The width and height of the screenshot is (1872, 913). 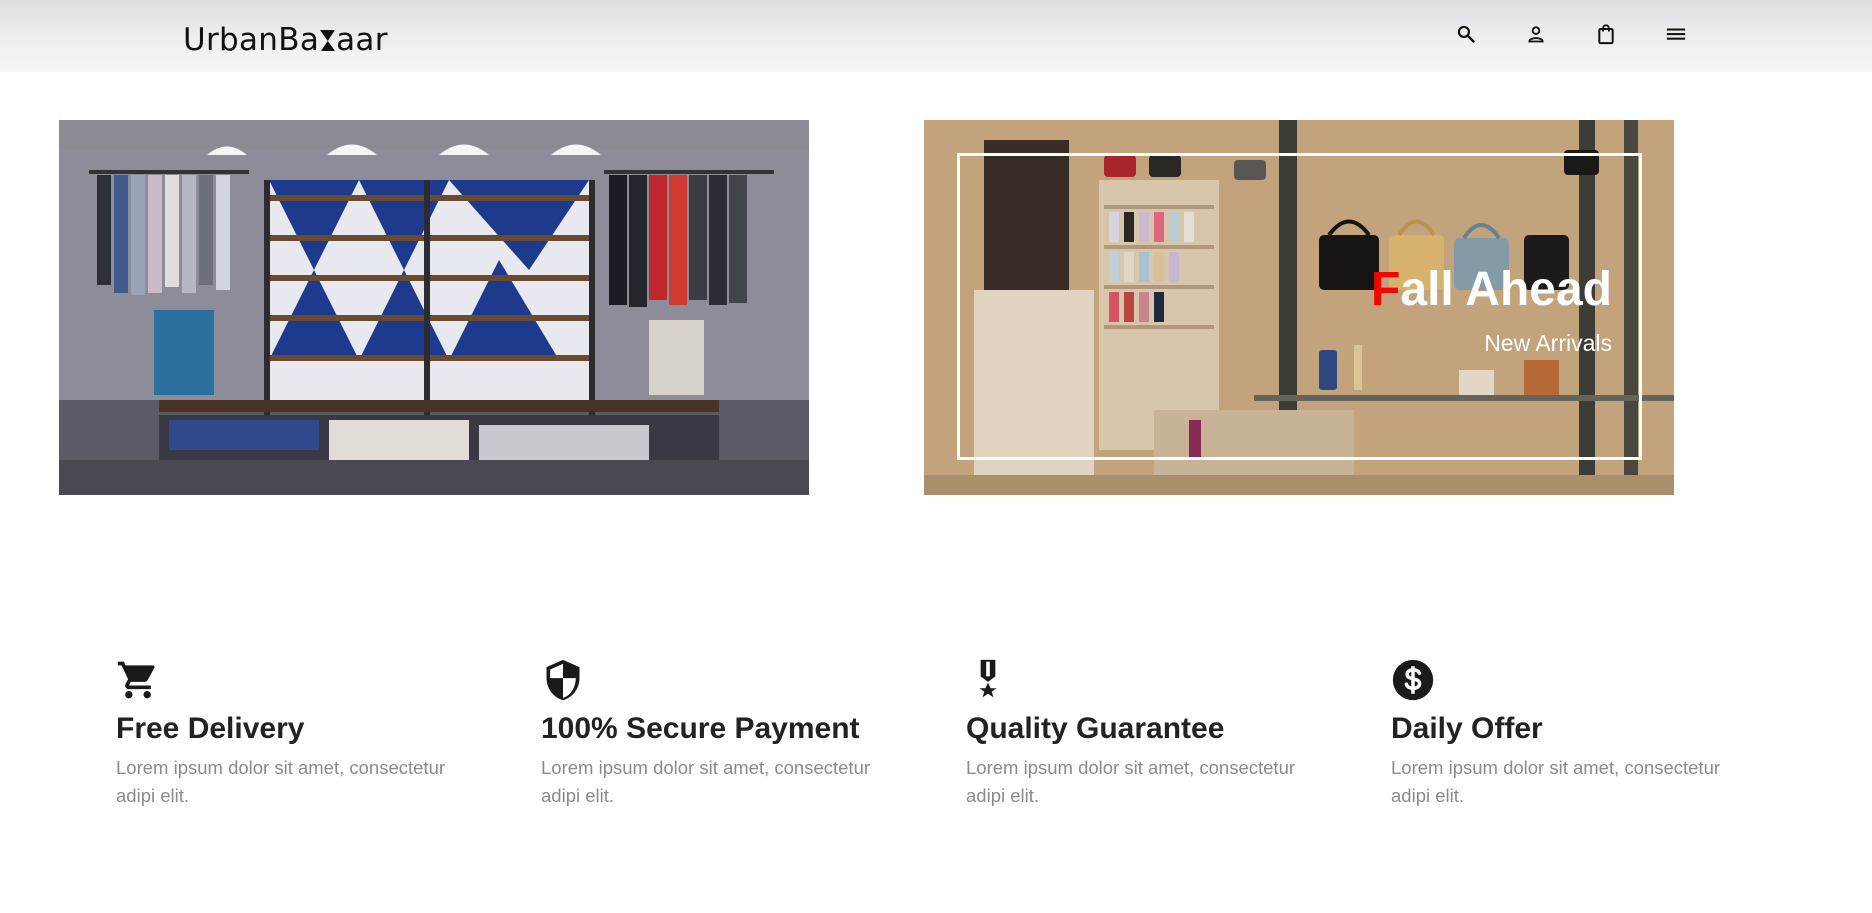 What do you see at coordinates (1386, 289) in the screenshot?
I see `promo-title-first-letter: F` at bounding box center [1386, 289].